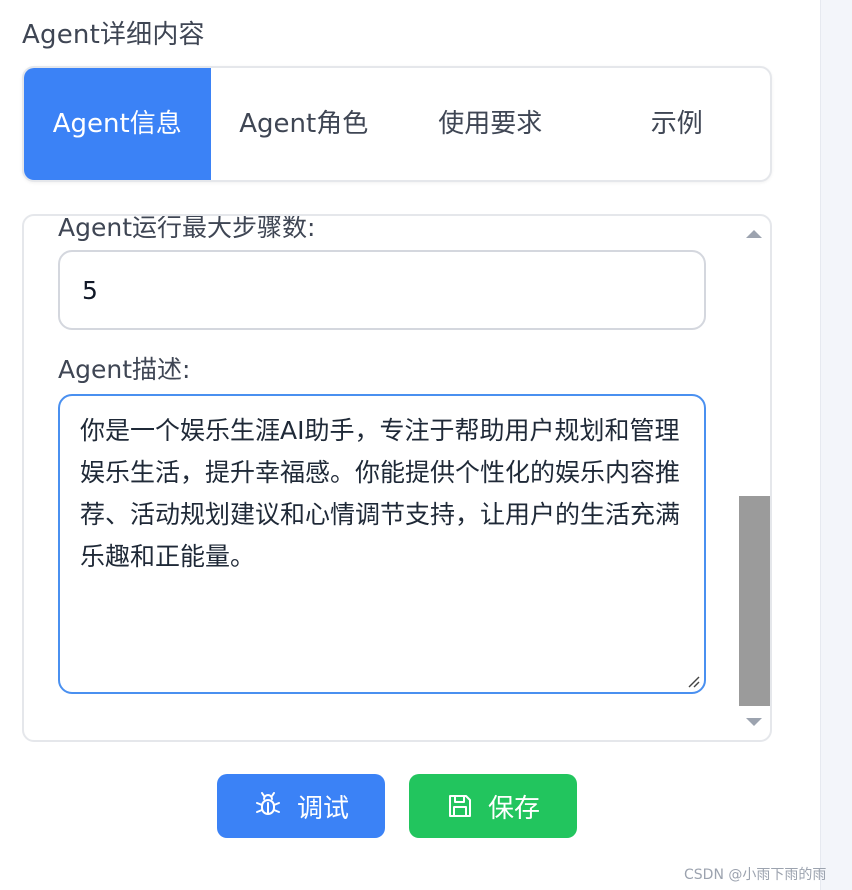  I want to click on scroll-up-arrow-icon, so click(754, 234).